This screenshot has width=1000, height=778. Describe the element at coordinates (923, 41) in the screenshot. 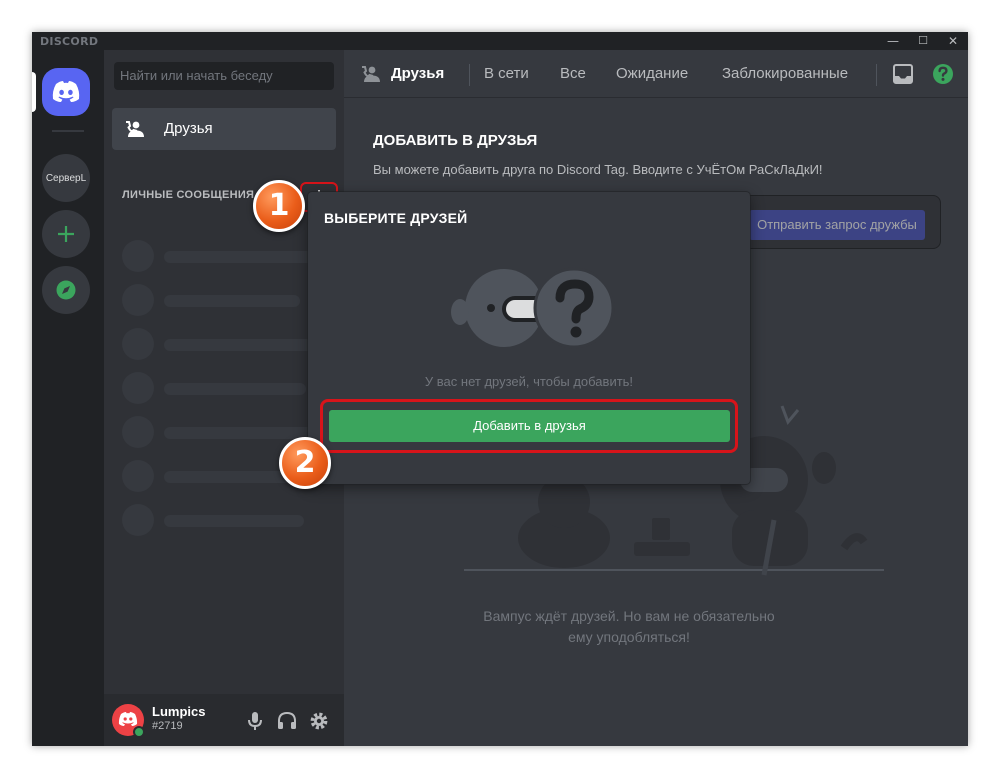

I see `maximize-button: ☐` at that location.